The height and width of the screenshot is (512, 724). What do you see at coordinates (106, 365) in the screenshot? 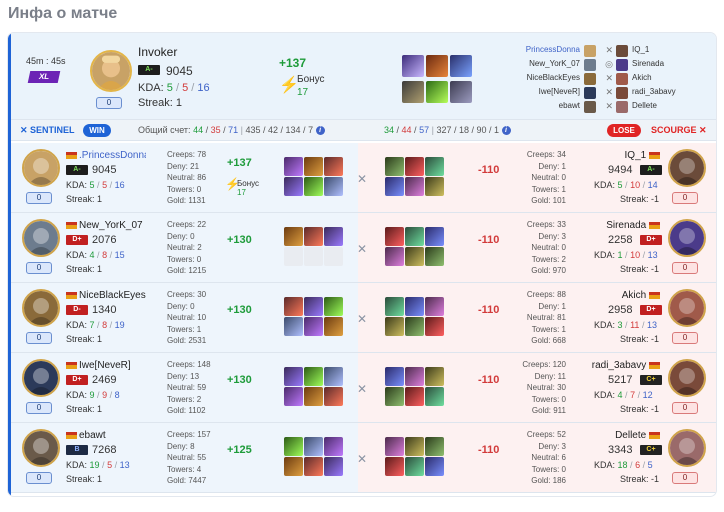
I see `player-name: Iwe[NeveR]` at bounding box center [106, 365].